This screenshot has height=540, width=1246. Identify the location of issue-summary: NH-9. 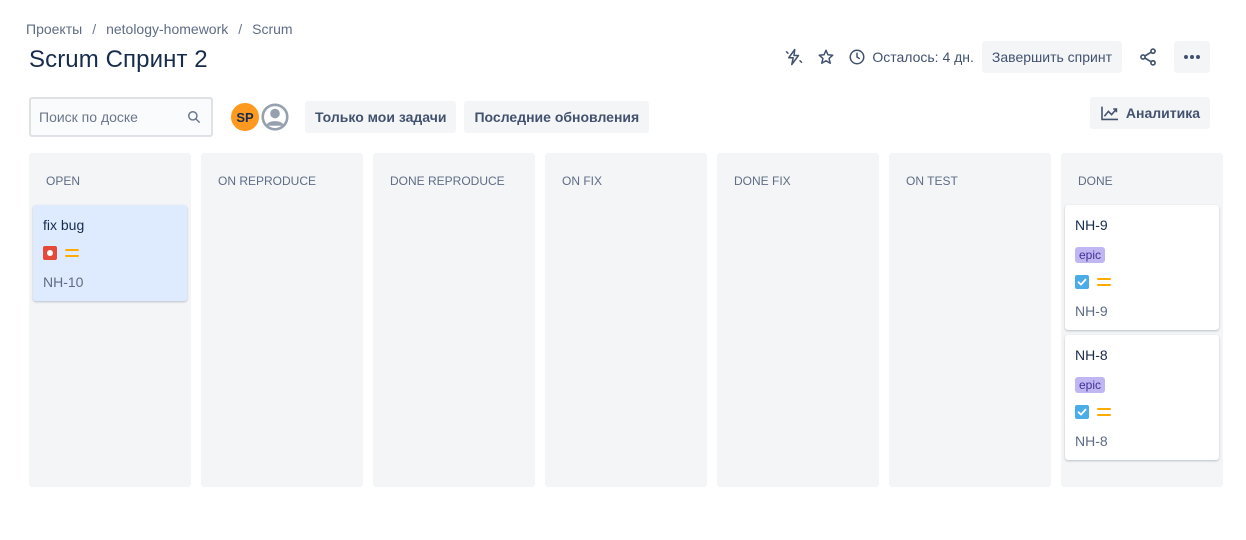
(1091, 225).